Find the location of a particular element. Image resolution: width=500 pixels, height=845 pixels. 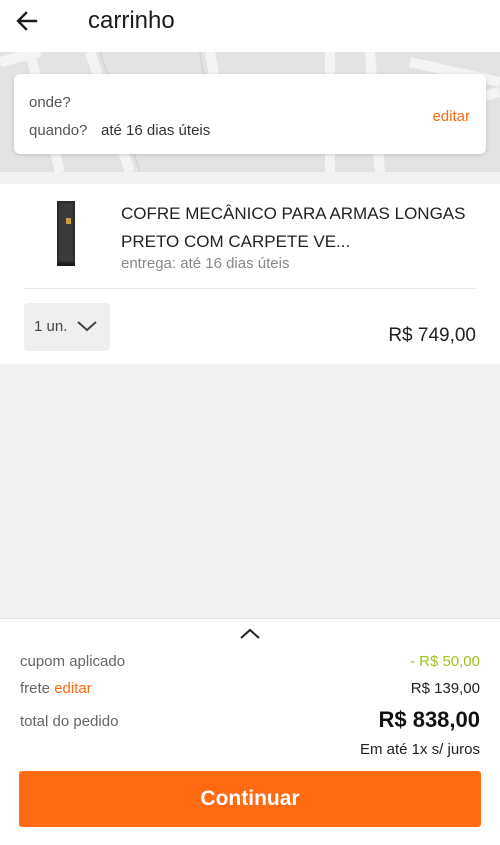

page-title: carrinho is located at coordinates (131, 20).